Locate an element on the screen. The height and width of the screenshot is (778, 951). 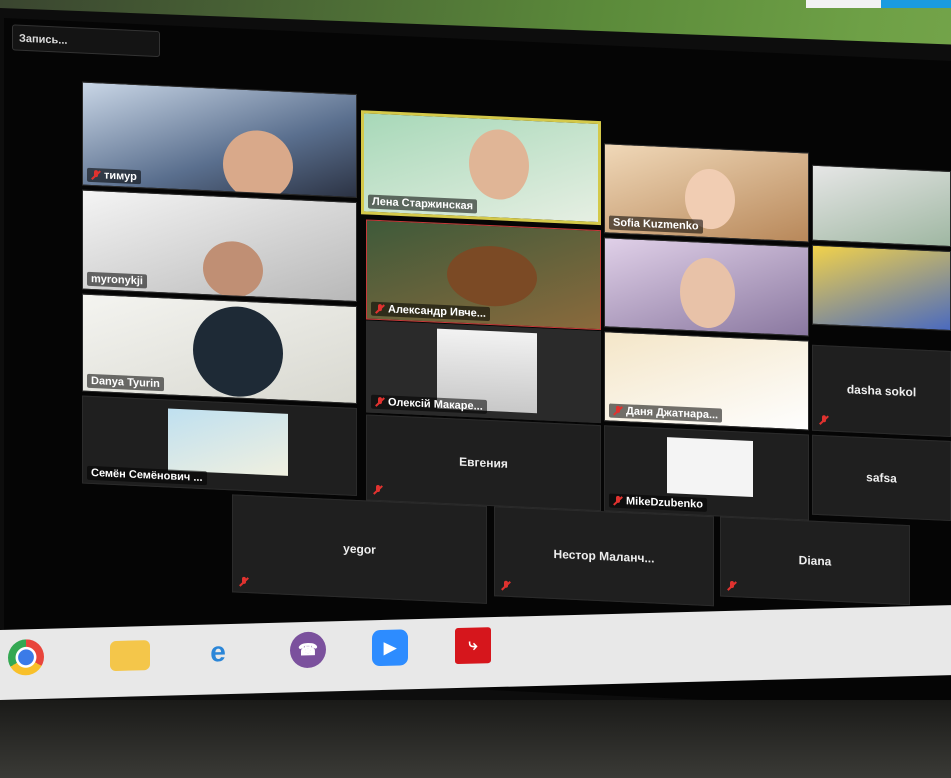
file-explorer-icon is located at coordinates (130, 656).